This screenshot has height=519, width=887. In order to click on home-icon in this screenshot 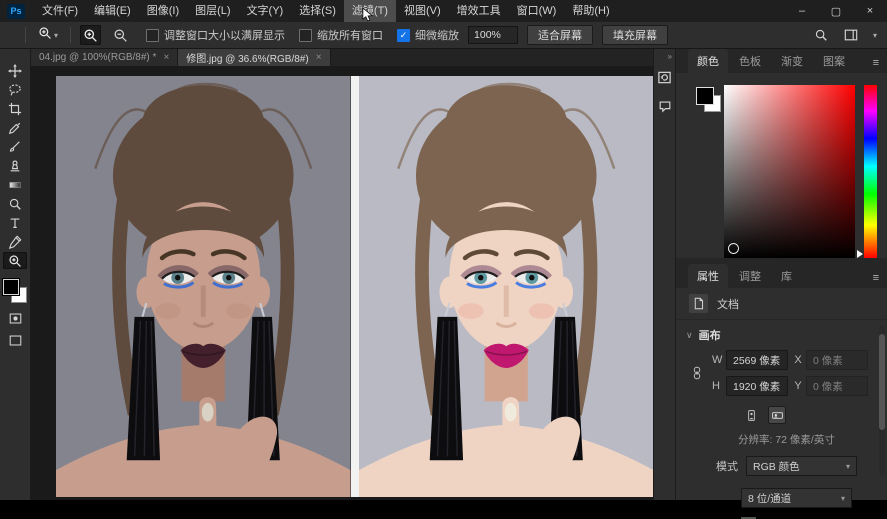, I will do `click(13, 35)`.